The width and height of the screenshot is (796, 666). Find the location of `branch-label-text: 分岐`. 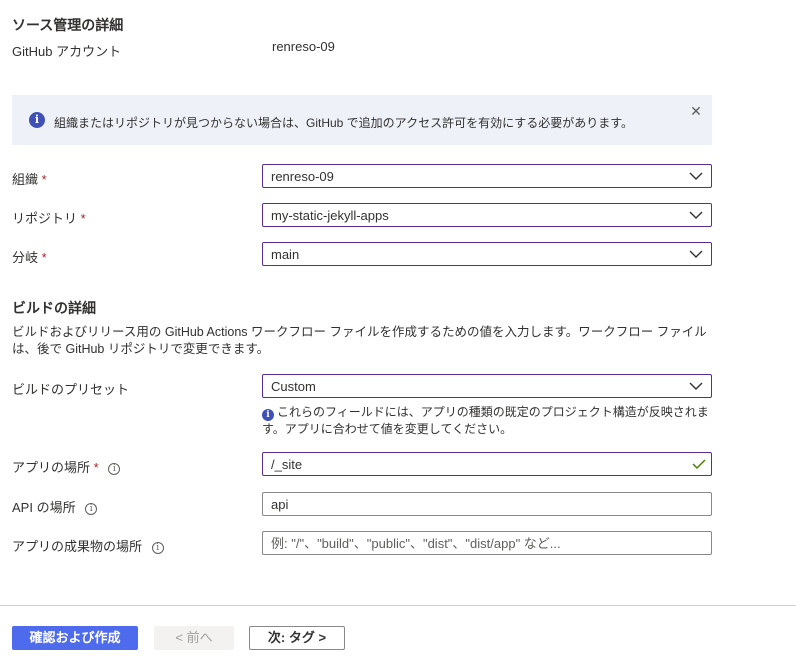

branch-label-text: 分岐 is located at coordinates (25, 257).